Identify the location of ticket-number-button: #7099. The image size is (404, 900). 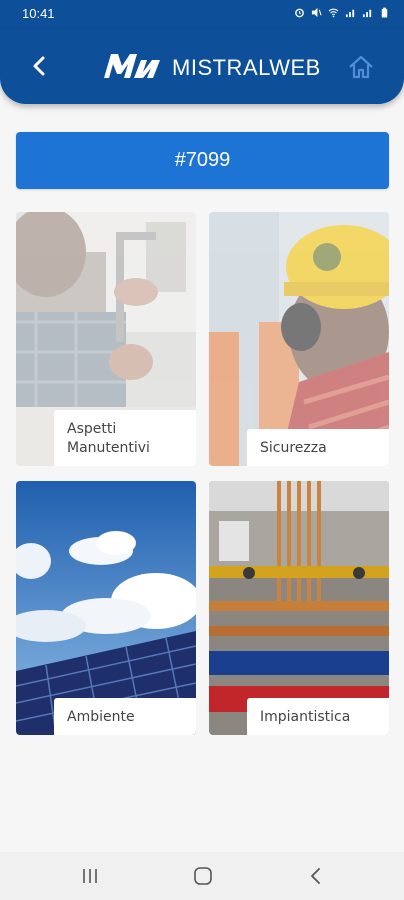
(202, 160).